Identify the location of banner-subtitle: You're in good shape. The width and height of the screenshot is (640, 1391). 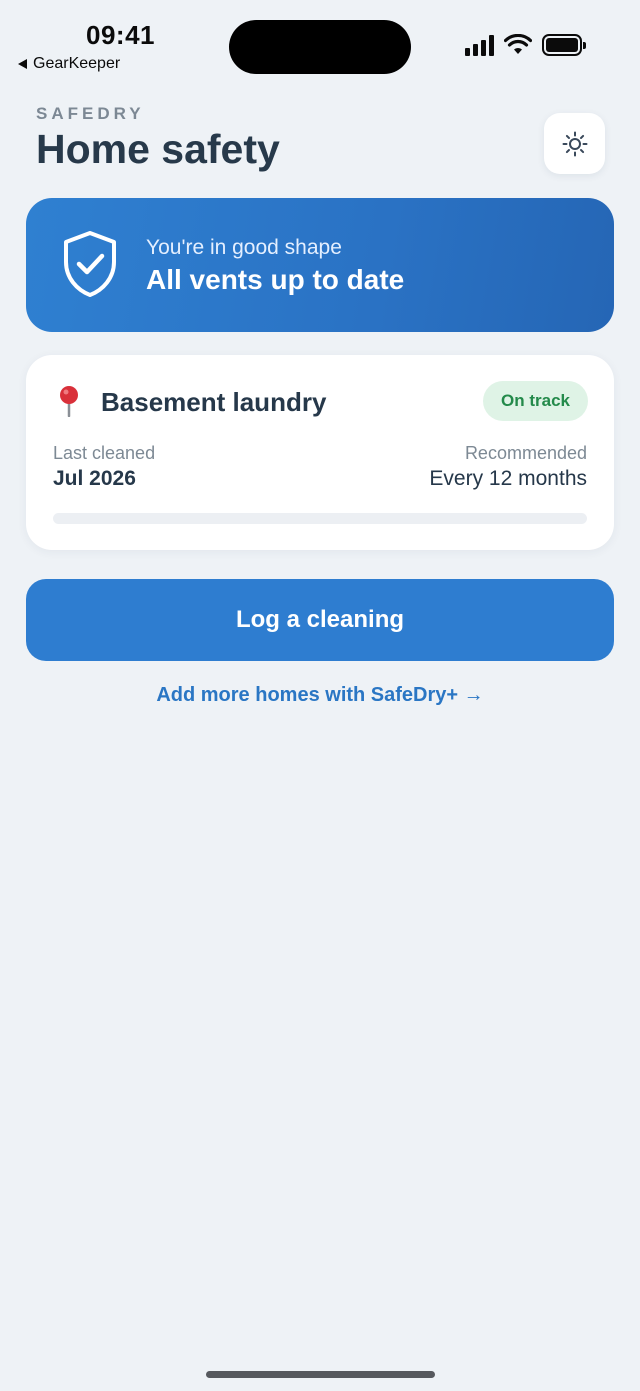
(244, 247).